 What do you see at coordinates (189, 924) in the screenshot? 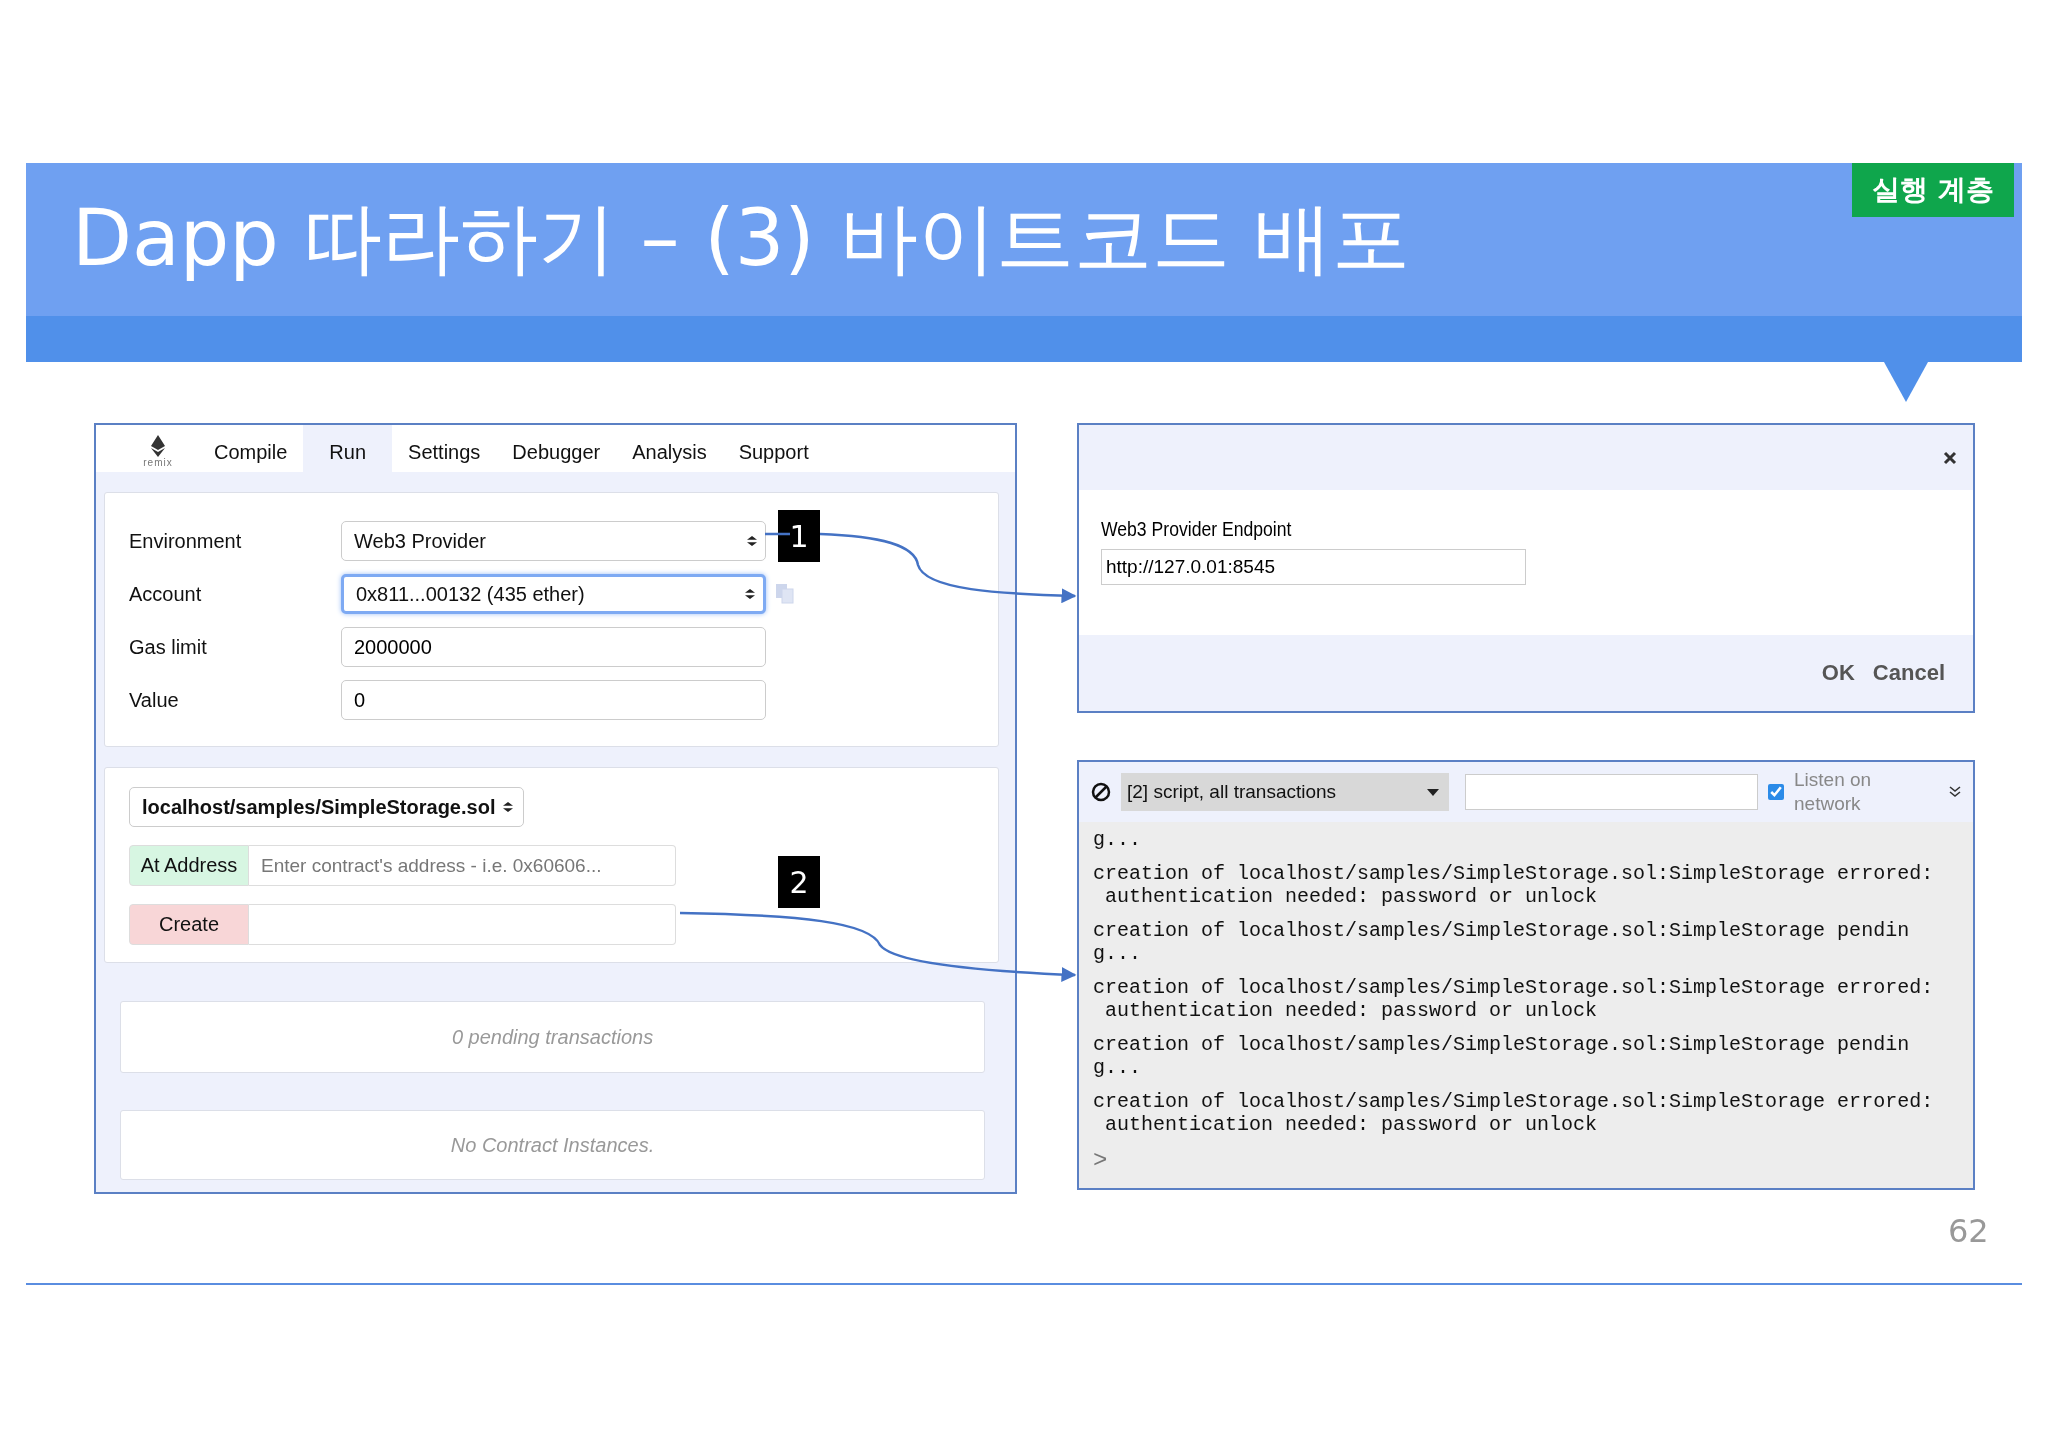
I see `create-button: Create` at bounding box center [189, 924].